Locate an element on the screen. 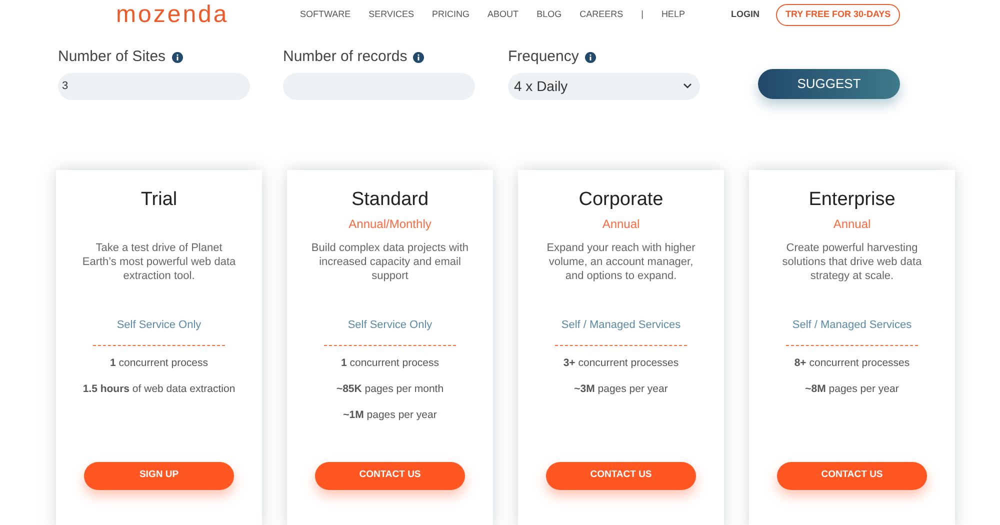 The width and height of the screenshot is (1000, 525). nav-link: SOFTWARE is located at coordinates (325, 15).